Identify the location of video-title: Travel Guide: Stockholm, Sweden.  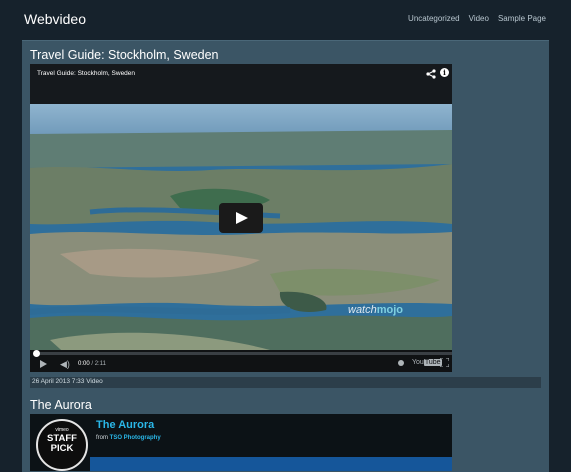
(86, 73).